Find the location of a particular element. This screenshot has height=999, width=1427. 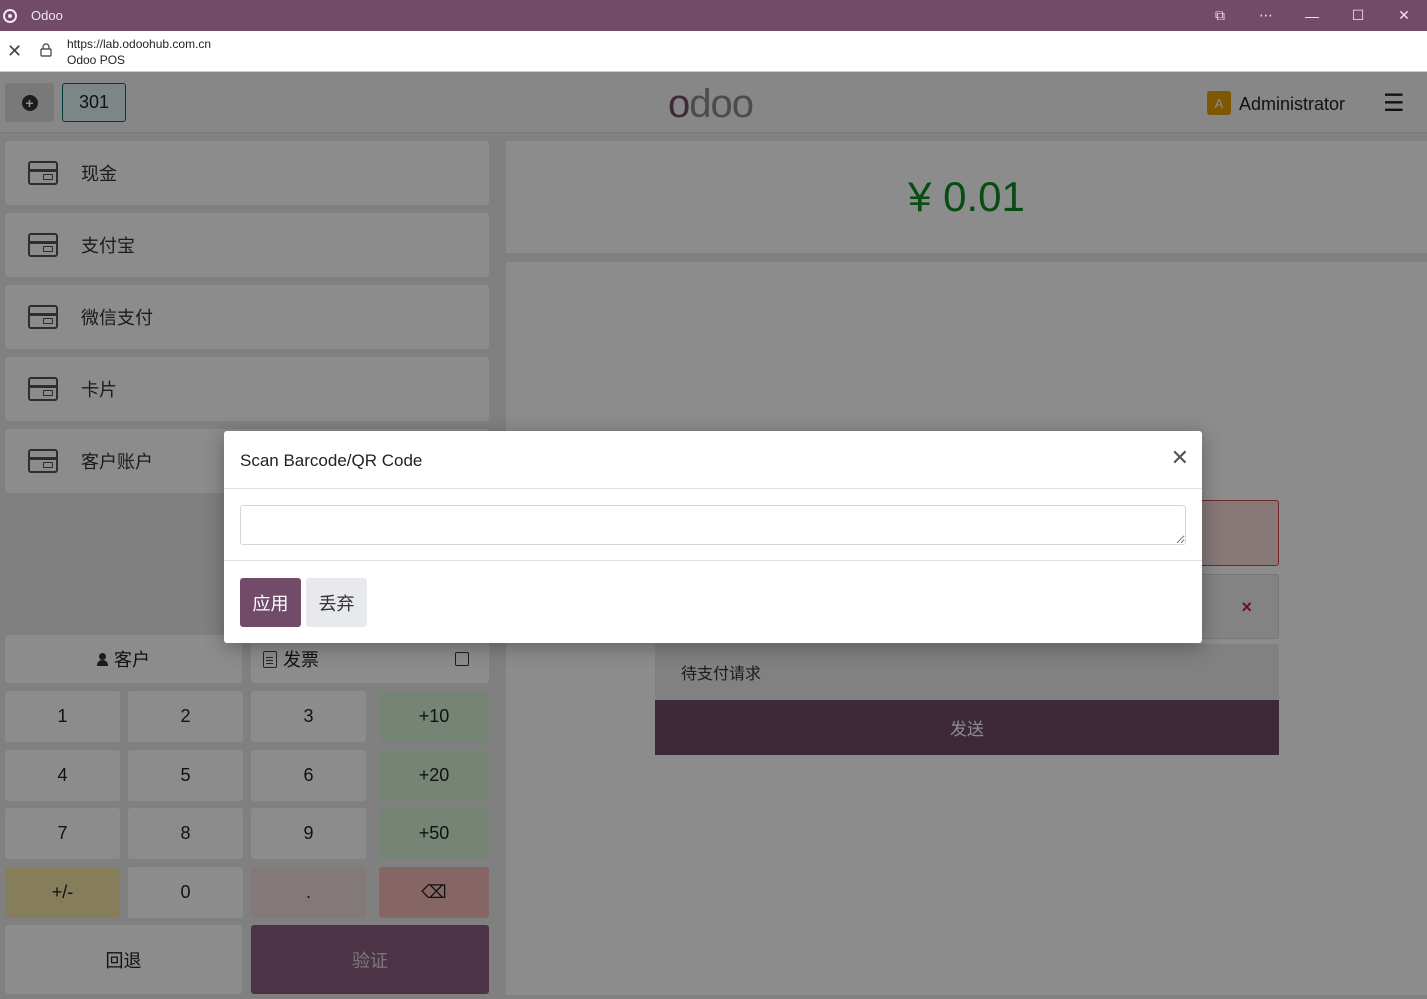

apply-button: 应用 is located at coordinates (270, 602).